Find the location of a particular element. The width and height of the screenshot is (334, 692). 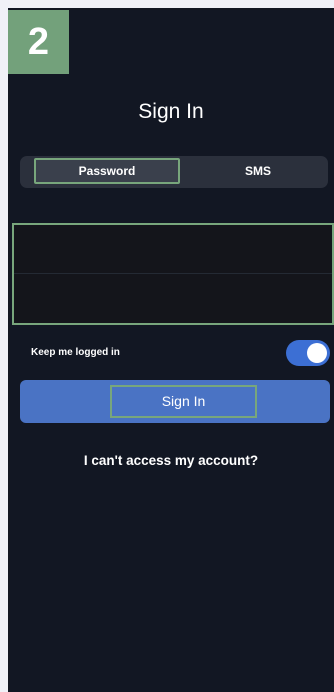

keep-logged-in-toggle is located at coordinates (308, 353).